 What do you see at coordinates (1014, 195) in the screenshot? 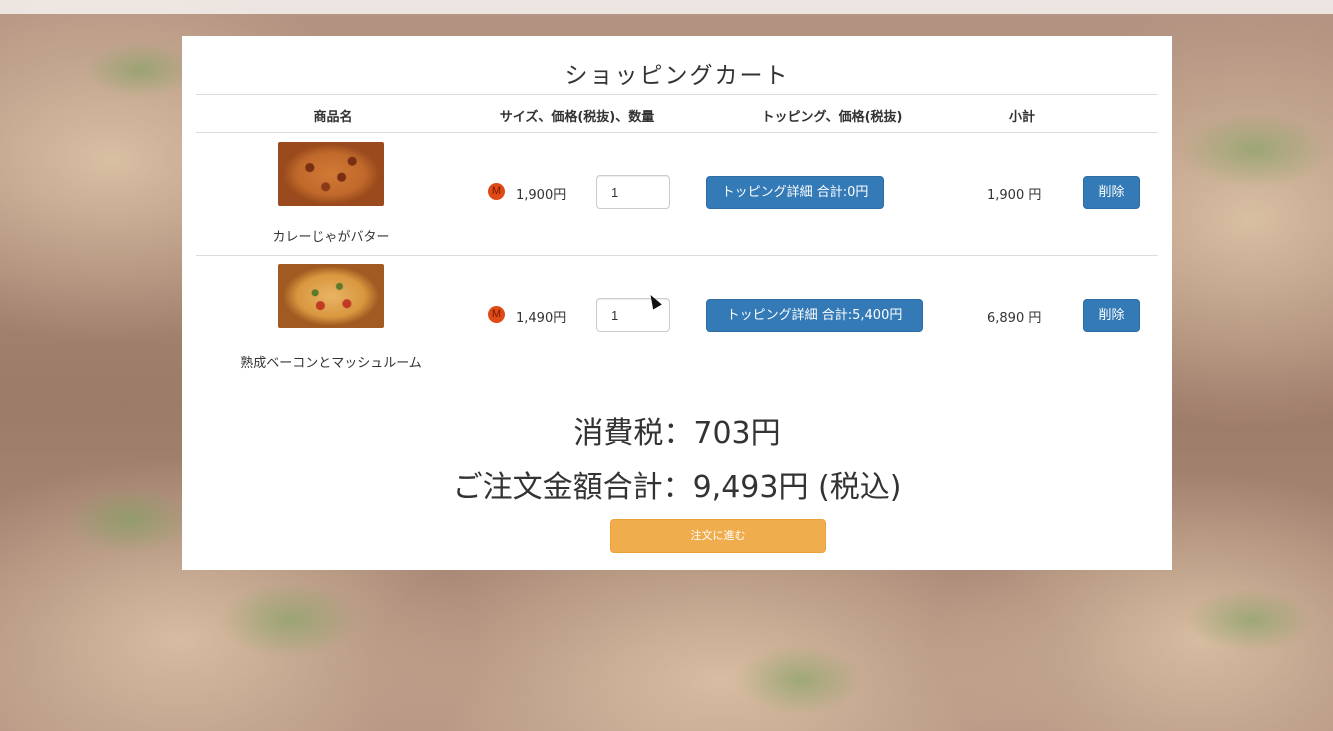
I see `item-subtotal: 1,900 円` at bounding box center [1014, 195].